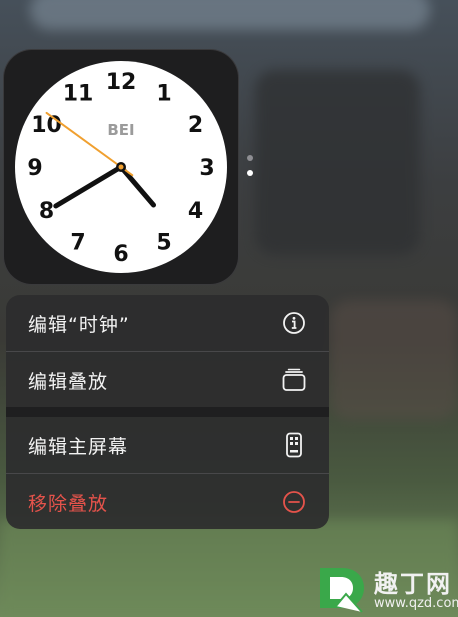 This screenshot has height=617, width=458. I want to click on menu-item-edit-clock: 编辑“时钟”, so click(167, 323).